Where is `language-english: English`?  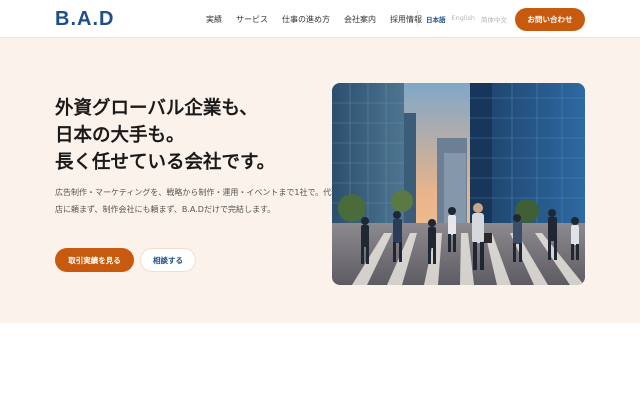
language-english: English is located at coordinates (463, 19).